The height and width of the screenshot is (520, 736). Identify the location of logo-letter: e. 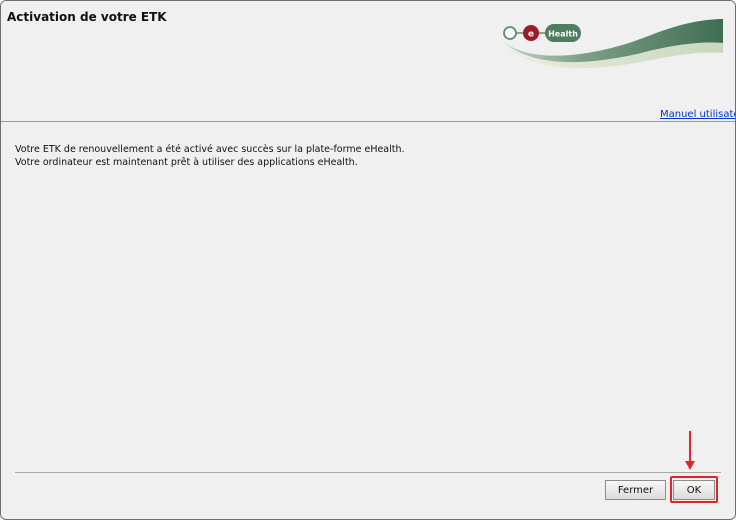
(531, 35).